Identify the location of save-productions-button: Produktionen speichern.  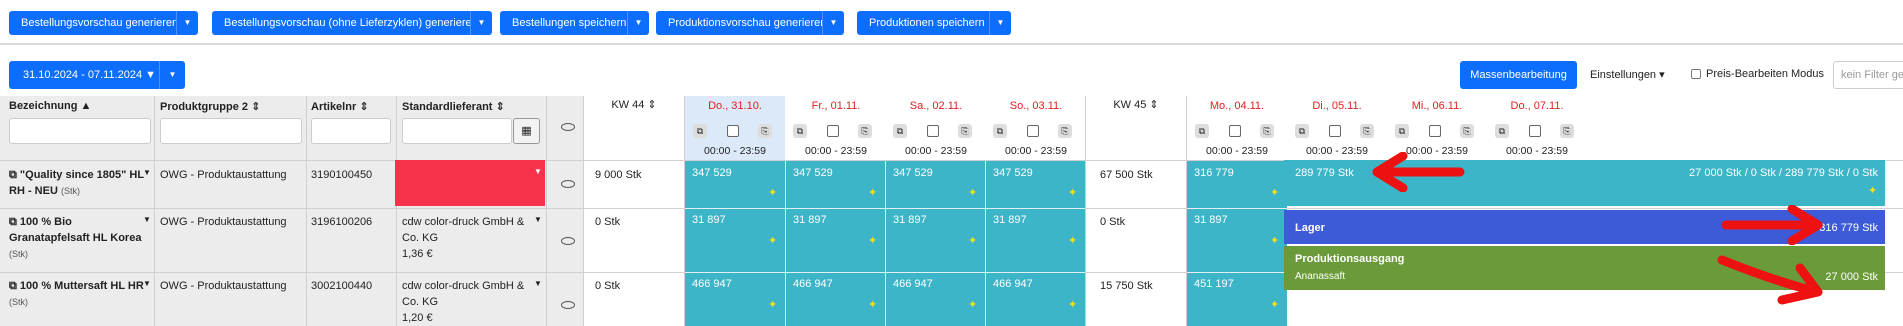
(923, 23).